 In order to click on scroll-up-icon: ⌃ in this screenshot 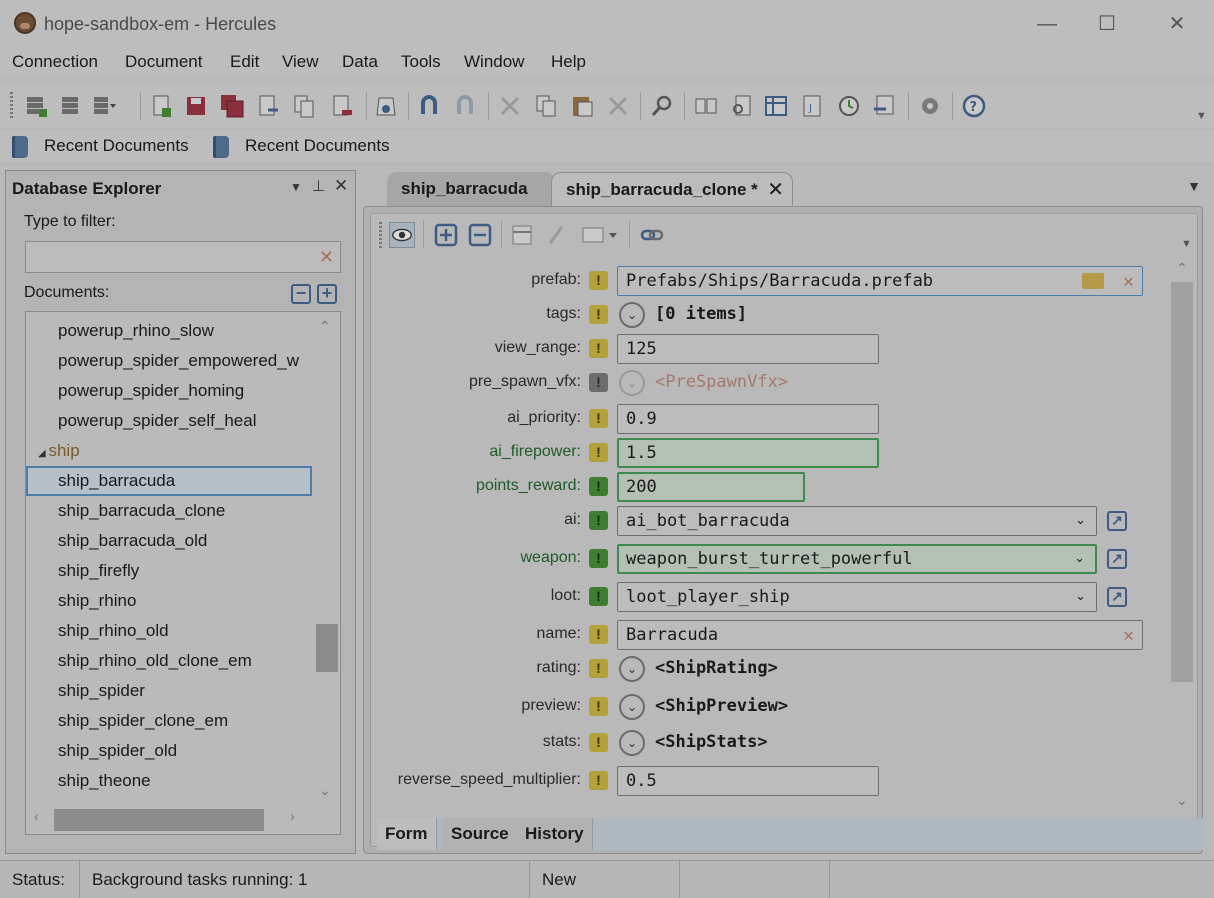, I will do `click(325, 326)`.